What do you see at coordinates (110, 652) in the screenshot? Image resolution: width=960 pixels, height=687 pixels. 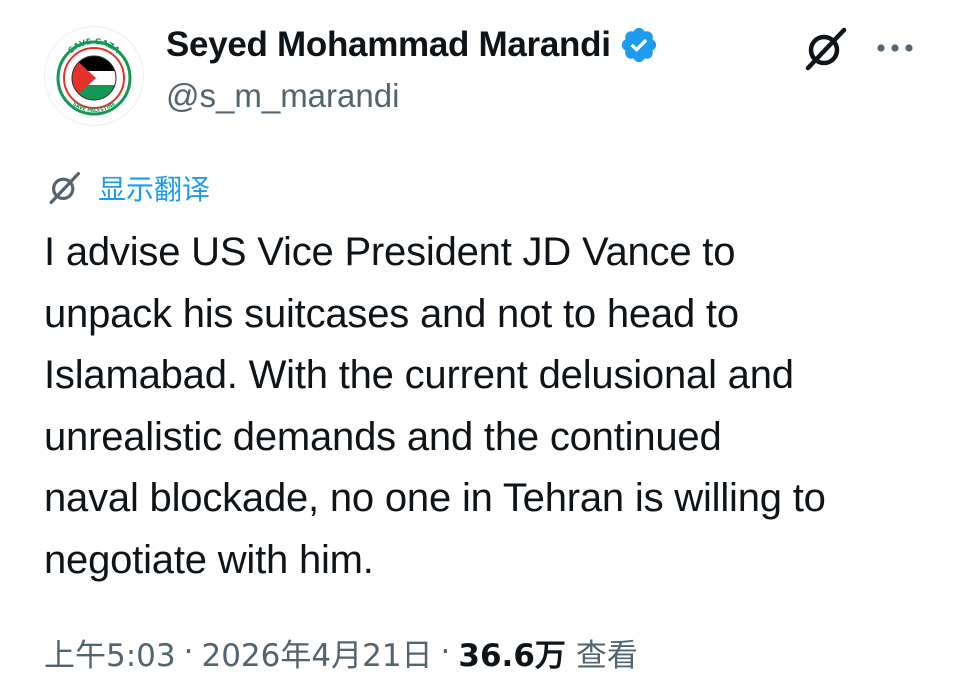 I see `tweet-time: 上午5:03` at bounding box center [110, 652].